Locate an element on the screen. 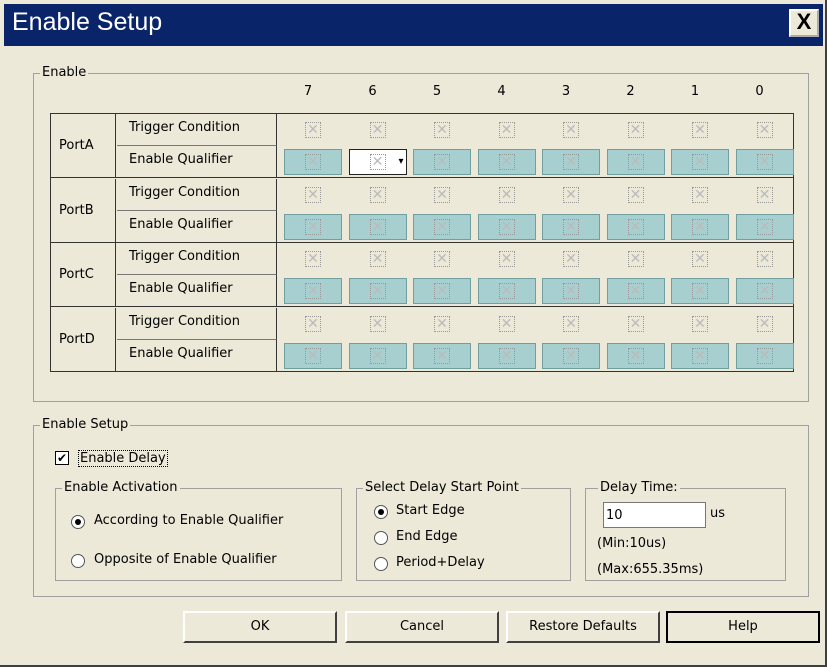 This screenshot has width=827, height=667. enable-qualifier-label: Enable Qualifier is located at coordinates (197, 291).